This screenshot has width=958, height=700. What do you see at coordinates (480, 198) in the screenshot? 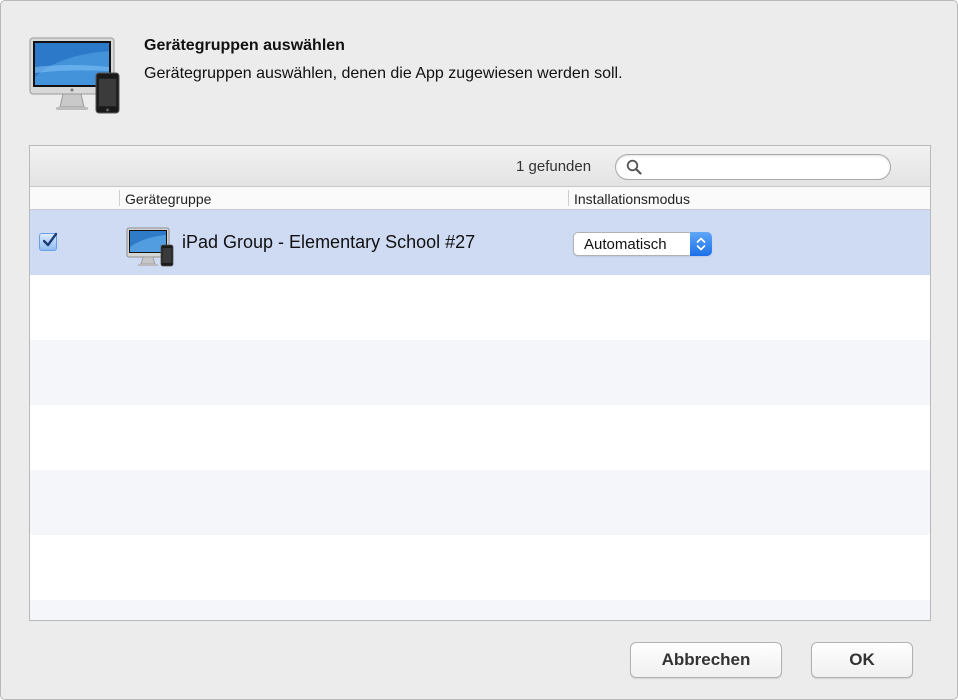
I see `column-header-row: Gerätegruppe Installationsmodus` at bounding box center [480, 198].